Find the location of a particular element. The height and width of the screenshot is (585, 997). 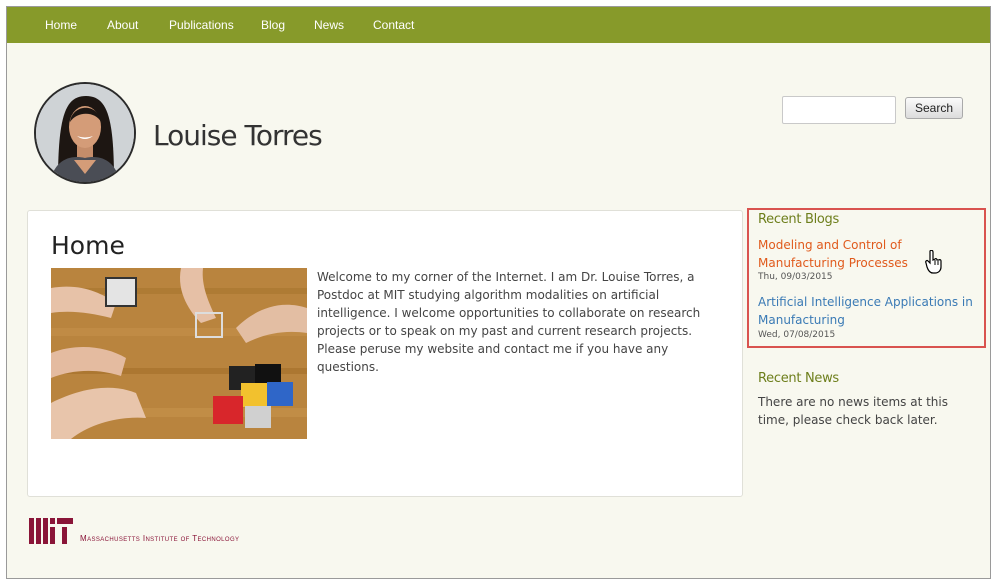

blog-post-date: Thu, 09/03/2015 is located at coordinates (795, 277).